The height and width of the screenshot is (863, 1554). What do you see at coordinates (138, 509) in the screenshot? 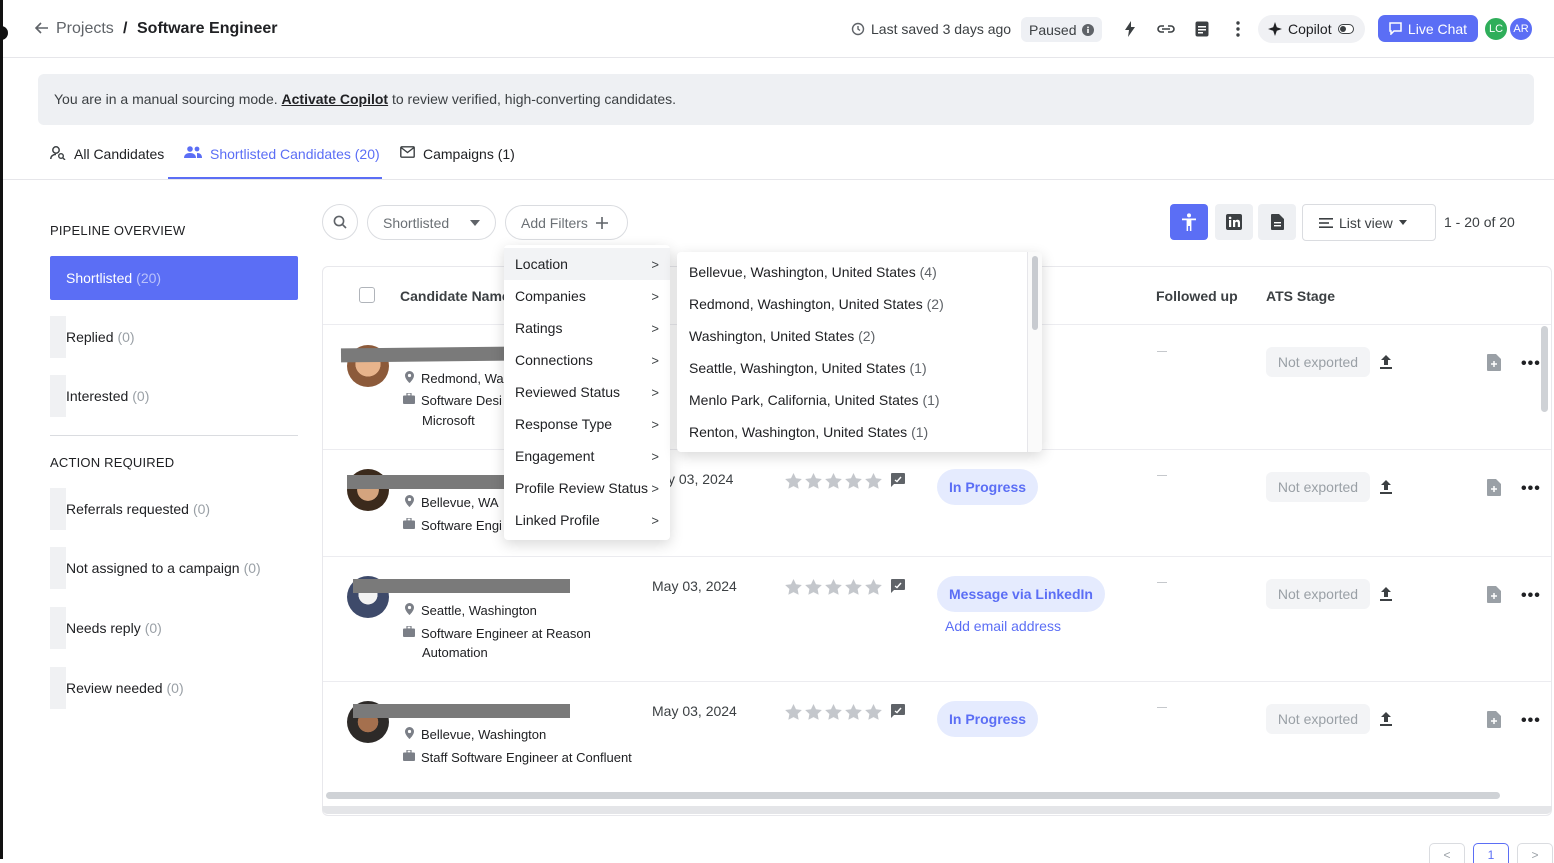
I see `sidebar-item-referrals-requested: Referrals requested (0)` at bounding box center [138, 509].